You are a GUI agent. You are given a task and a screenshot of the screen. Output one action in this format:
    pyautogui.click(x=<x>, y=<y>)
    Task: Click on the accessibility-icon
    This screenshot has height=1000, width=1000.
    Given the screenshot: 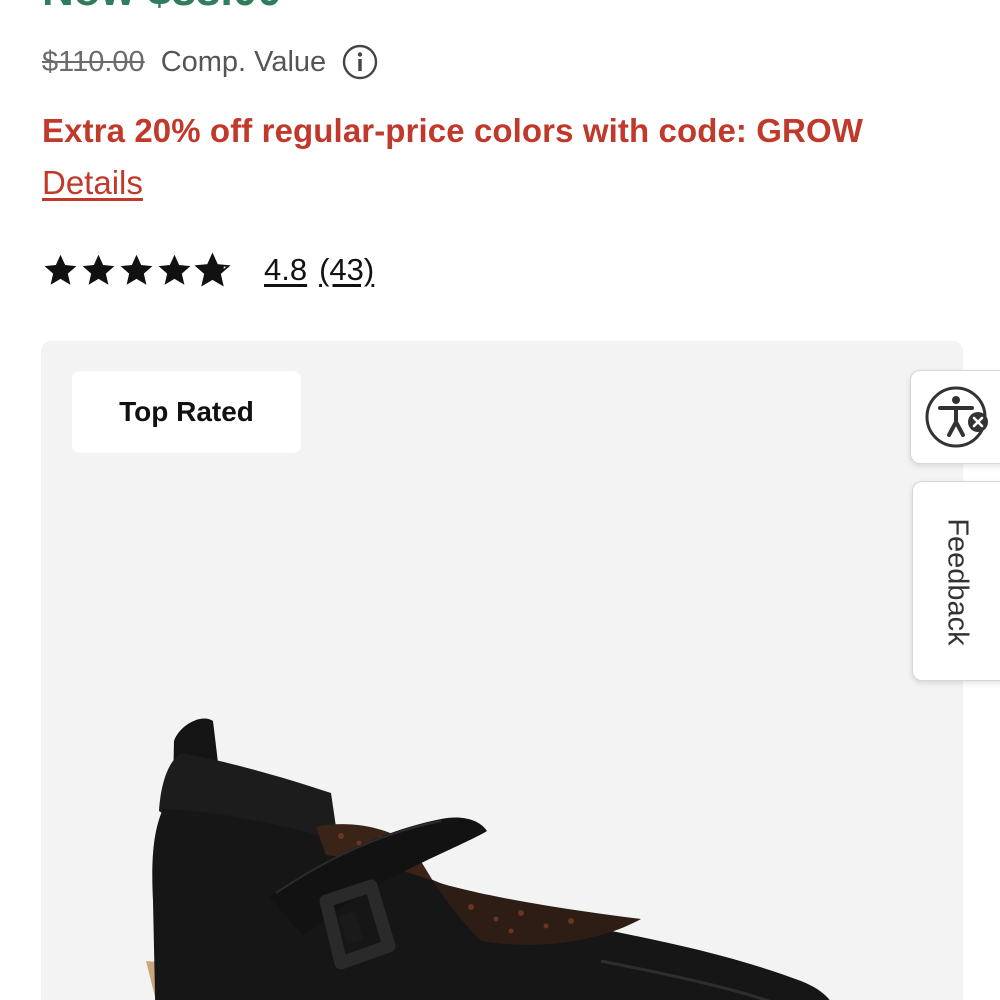 What is the action you would take?
    pyautogui.click(x=956, y=417)
    